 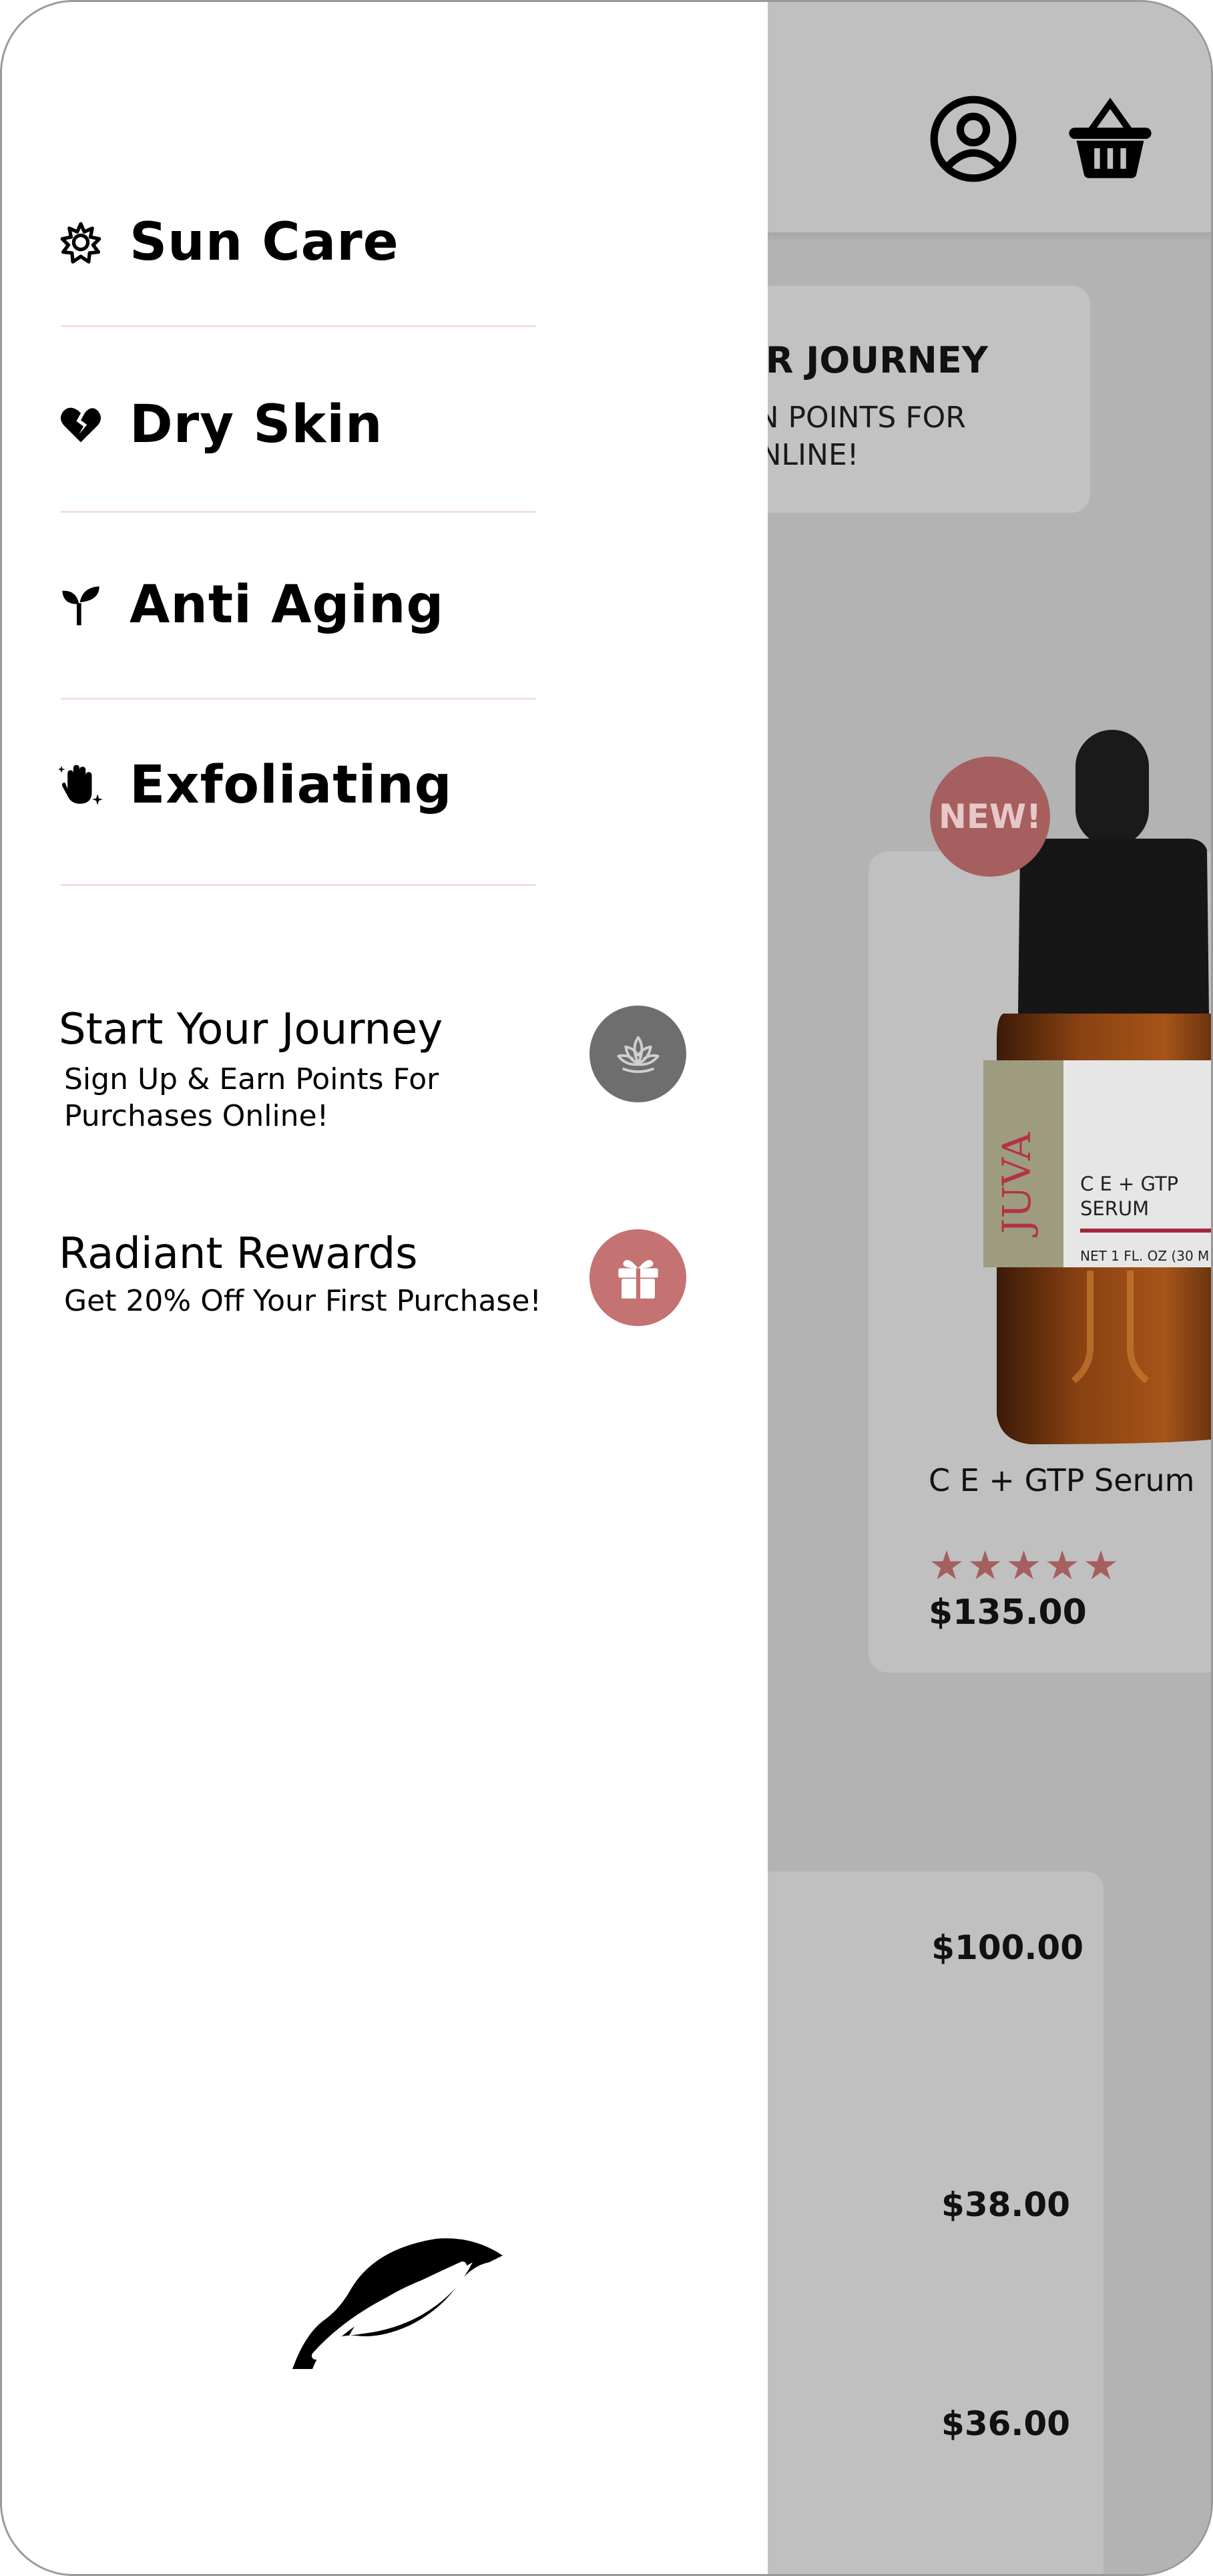 I want to click on banner-text-line: ONLINE!, so click(x=797, y=455).